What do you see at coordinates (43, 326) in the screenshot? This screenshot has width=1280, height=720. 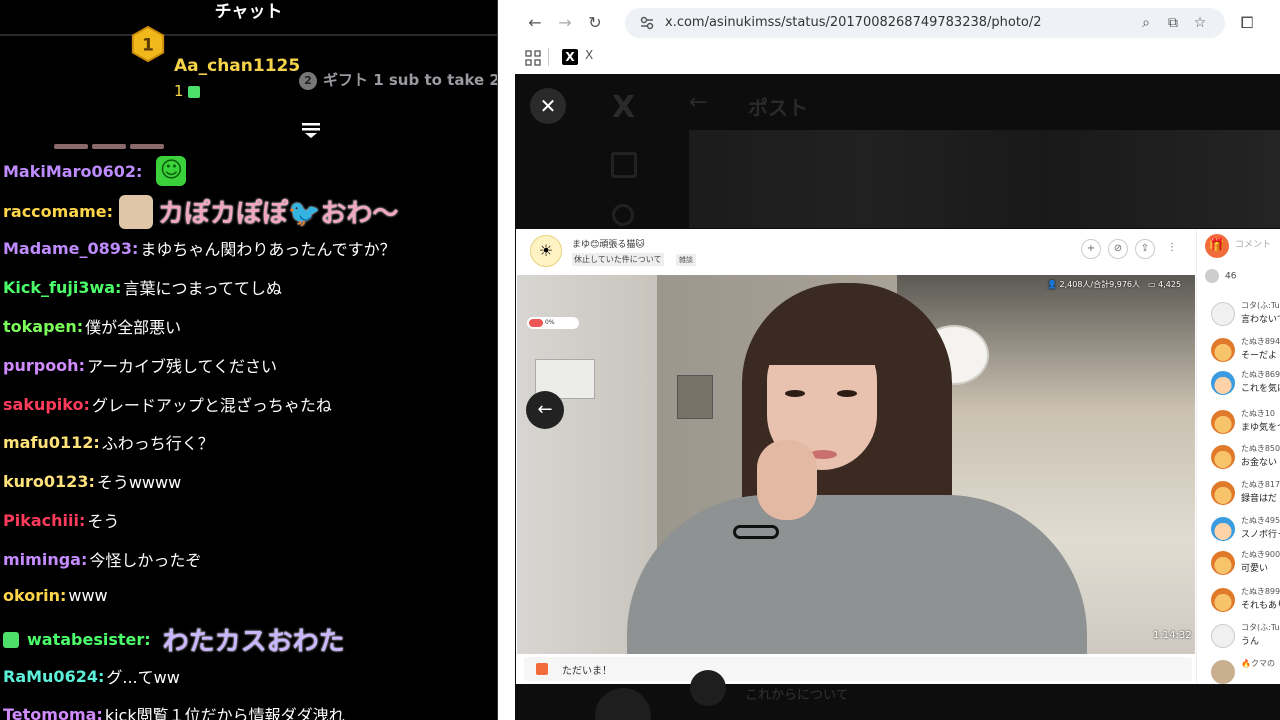 I see `chat-username: tokapen:` at bounding box center [43, 326].